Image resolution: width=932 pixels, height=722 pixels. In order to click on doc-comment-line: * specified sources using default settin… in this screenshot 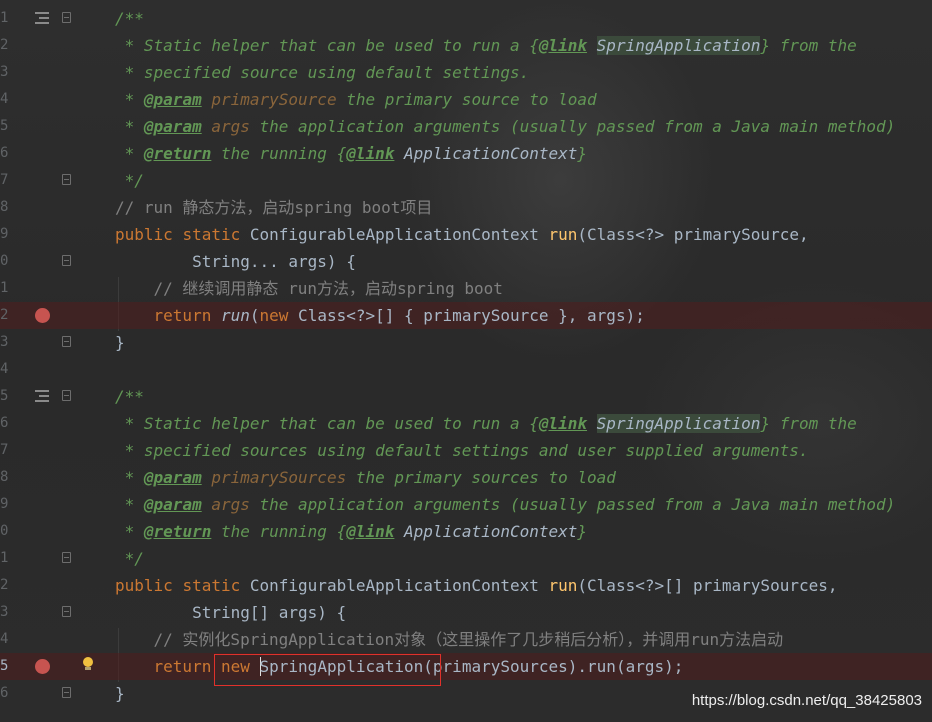, I will do `click(462, 450)`.